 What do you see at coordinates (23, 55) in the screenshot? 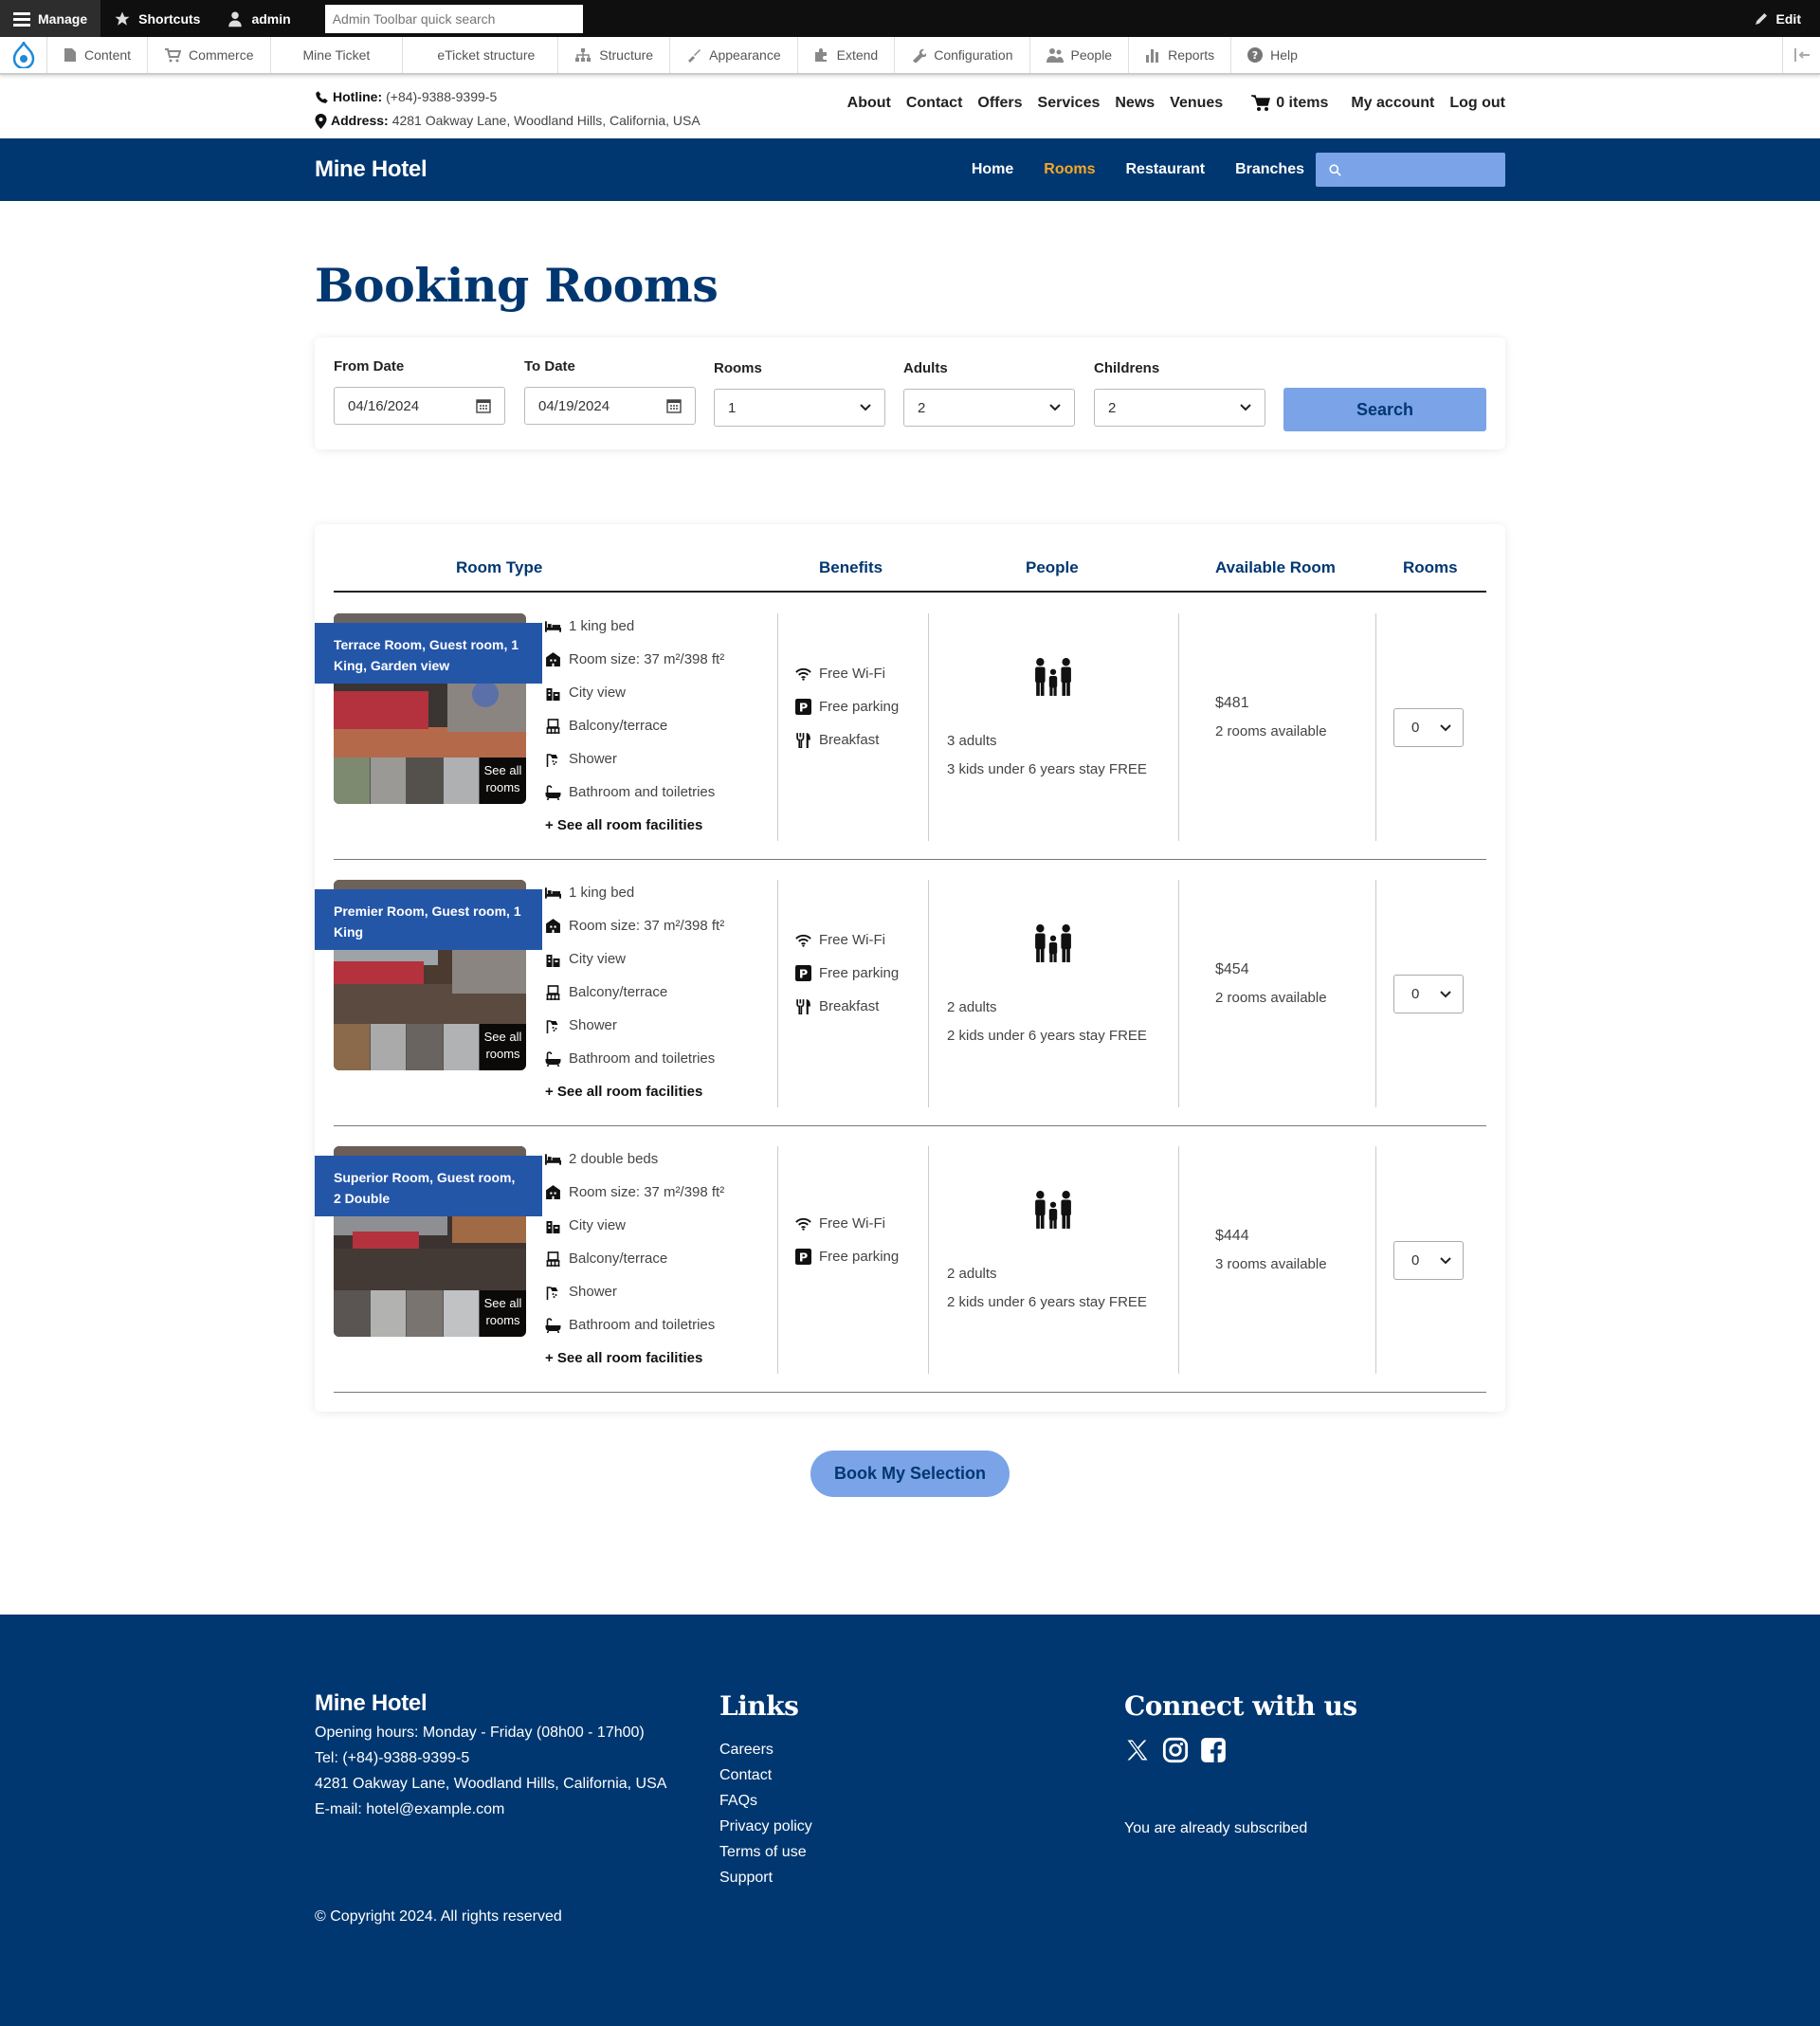
I see `drupal-logo` at bounding box center [23, 55].